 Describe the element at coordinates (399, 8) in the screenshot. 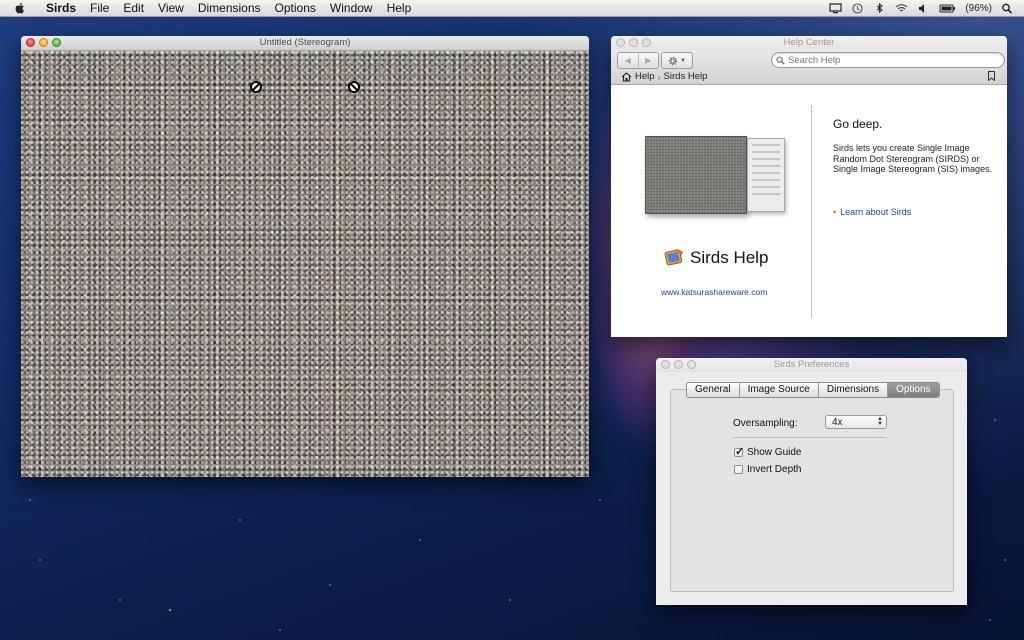

I see `menu-help: Help` at that location.